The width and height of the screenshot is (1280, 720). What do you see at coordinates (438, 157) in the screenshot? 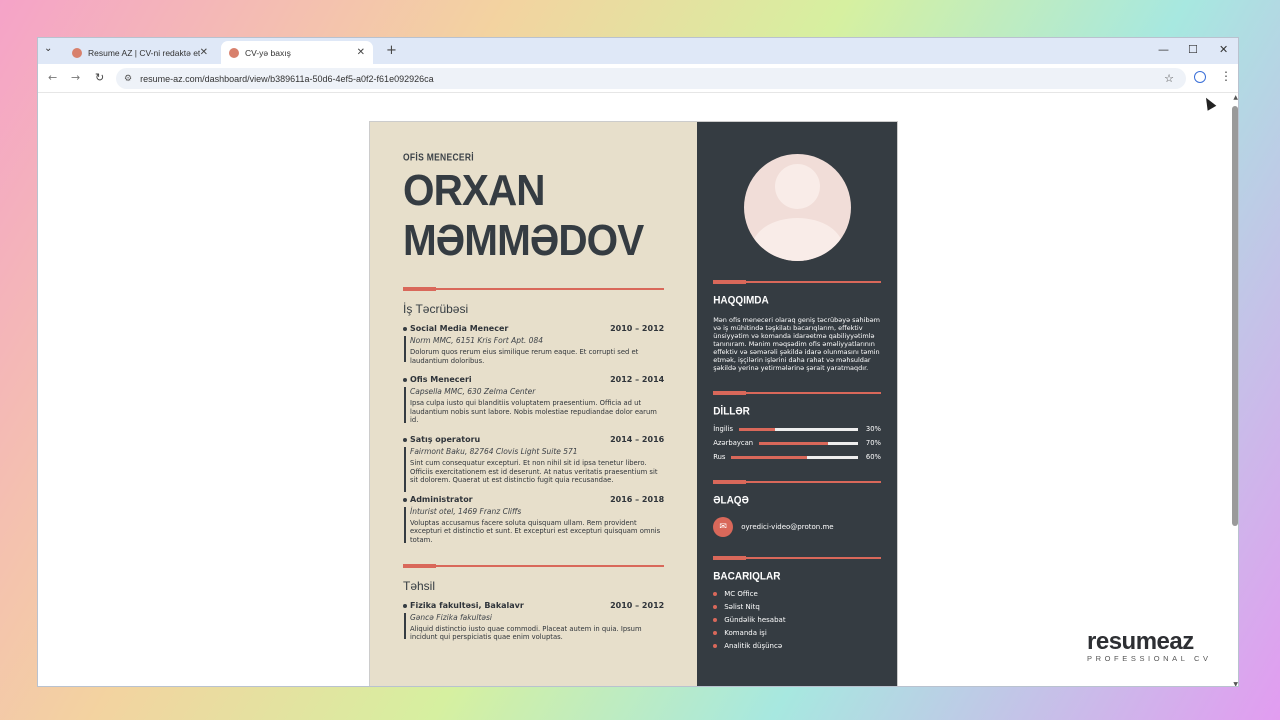
I see `cv-role: OFİS MENECERİ` at bounding box center [438, 157].